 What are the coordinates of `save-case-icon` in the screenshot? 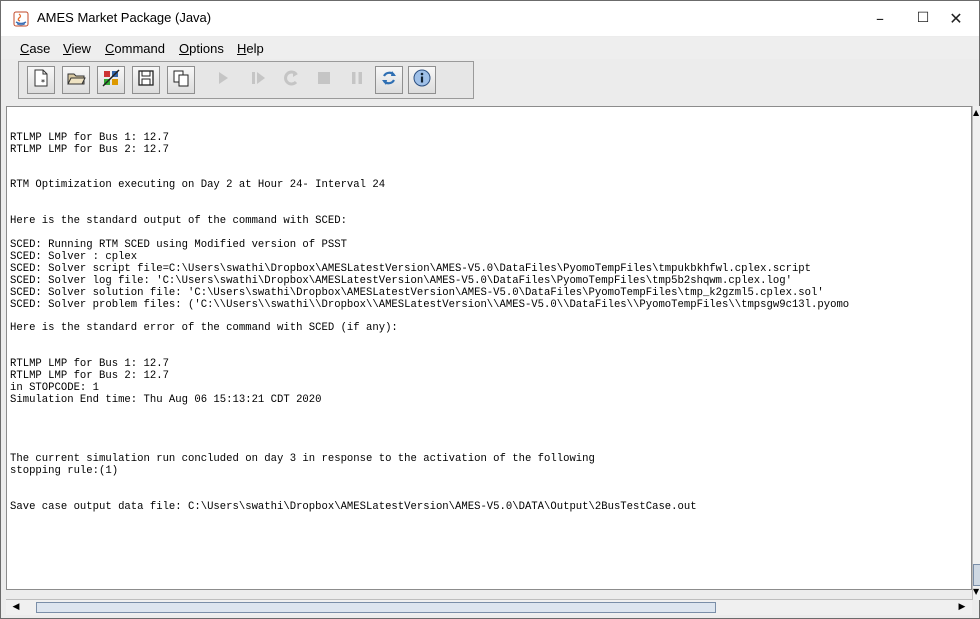 It's located at (146, 80).